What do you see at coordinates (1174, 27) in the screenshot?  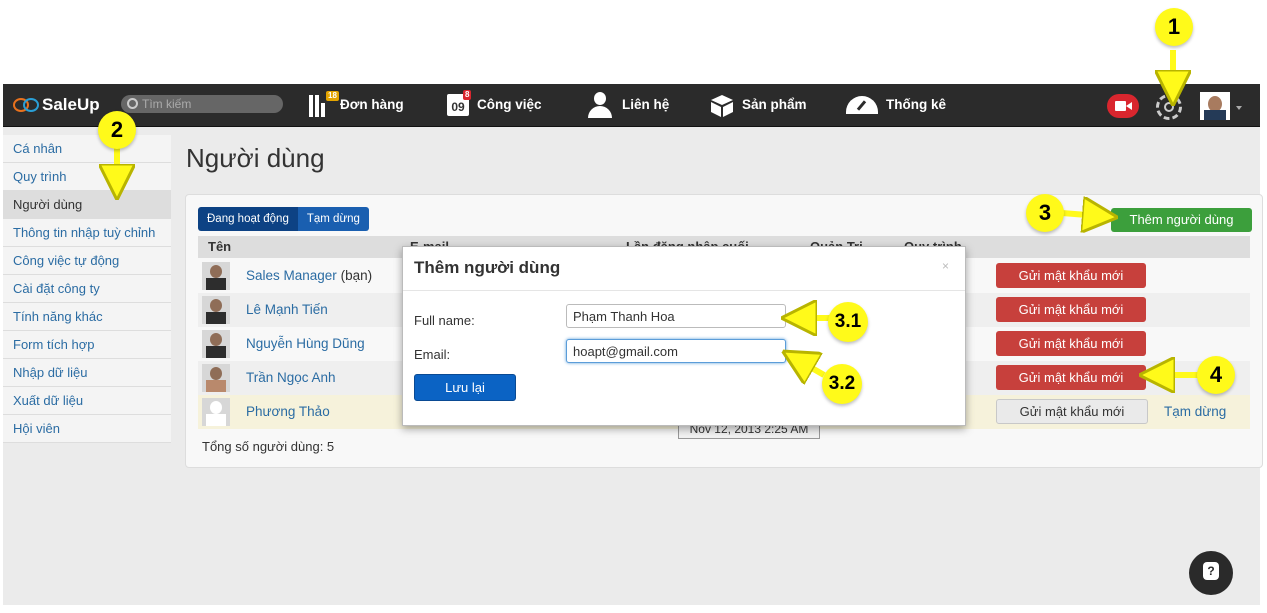 I see `step-callout-1: 1` at bounding box center [1174, 27].